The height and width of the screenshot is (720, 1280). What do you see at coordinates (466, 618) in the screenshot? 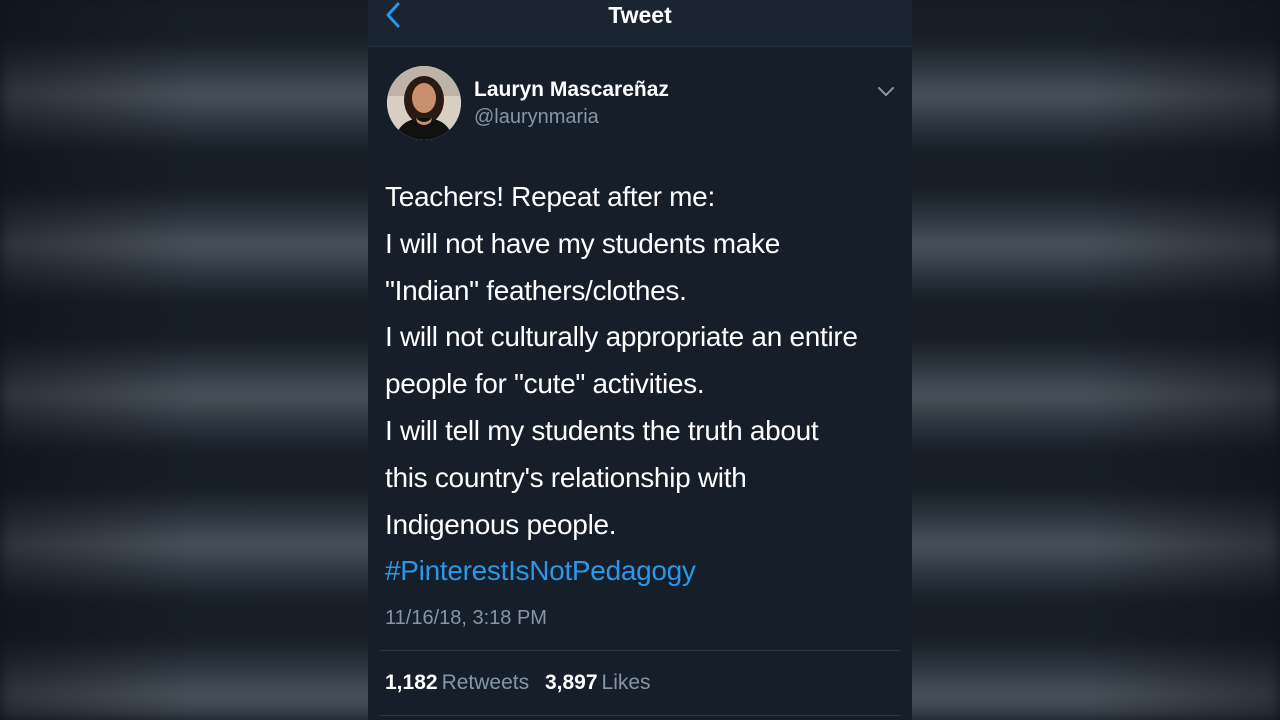
I see `tweet-timestamp: 11/16/18, 3:18 PM` at bounding box center [466, 618].